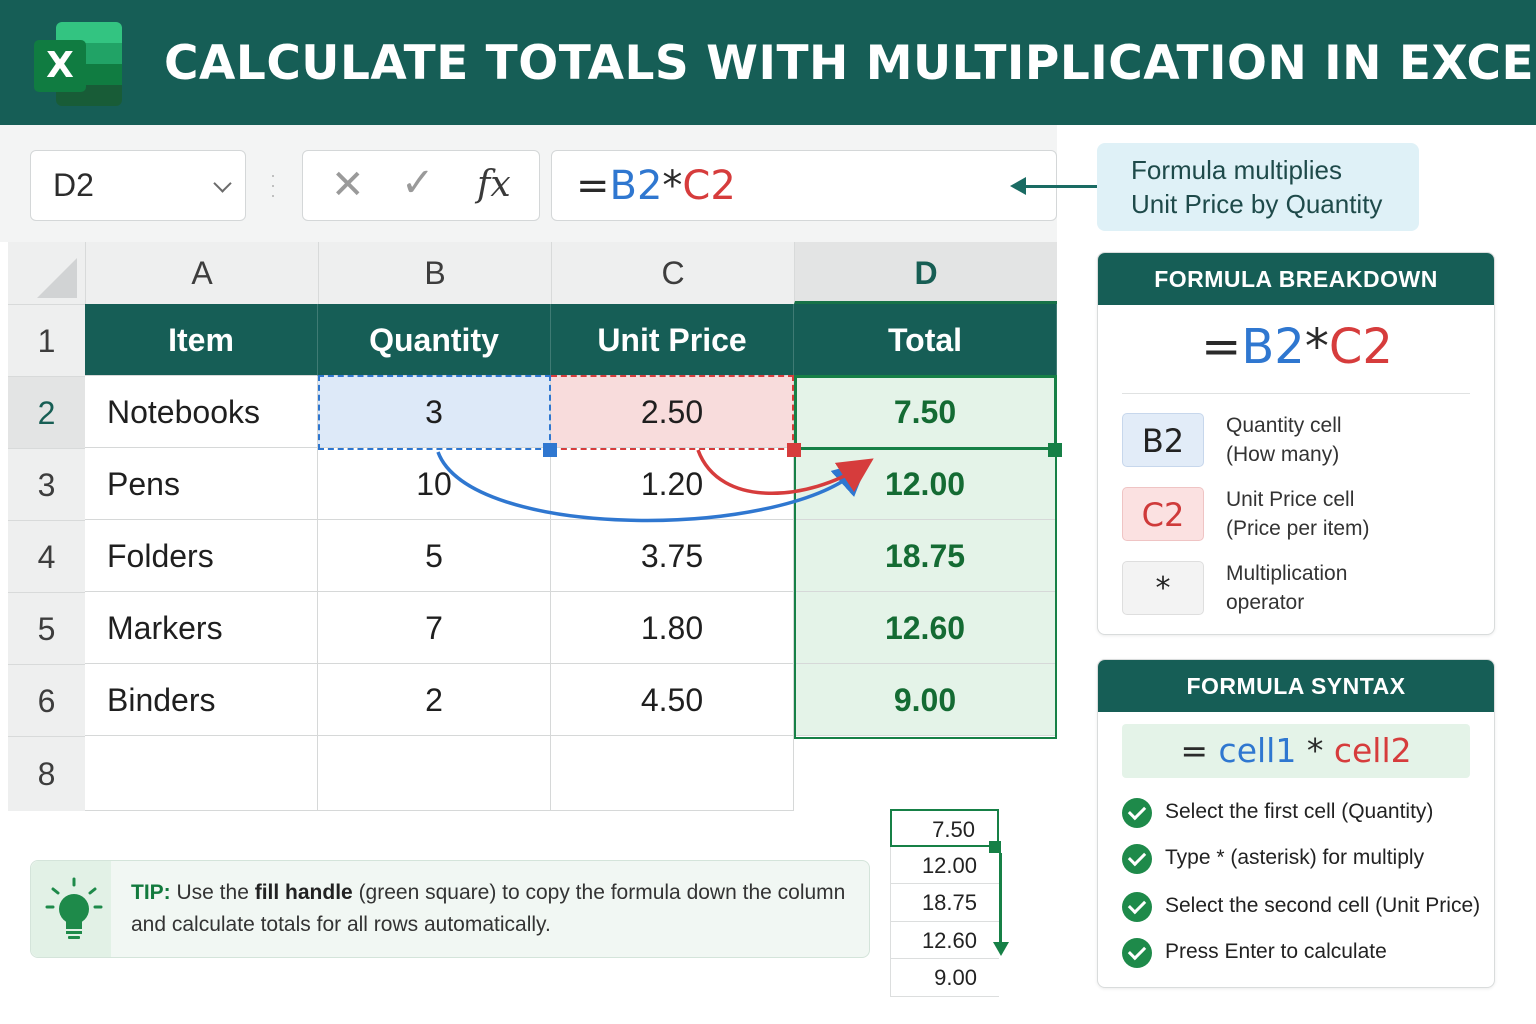 The width and height of the screenshot is (1536, 1024). I want to click on formula-controls: ✕ ✓ fx, so click(421, 185).